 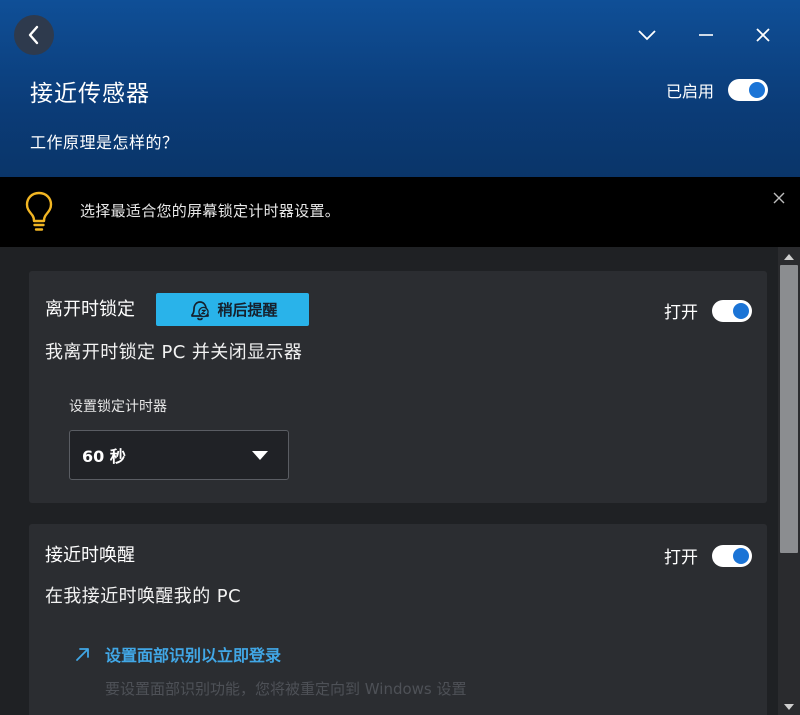 I want to click on caret-up-icon, so click(x=789, y=257).